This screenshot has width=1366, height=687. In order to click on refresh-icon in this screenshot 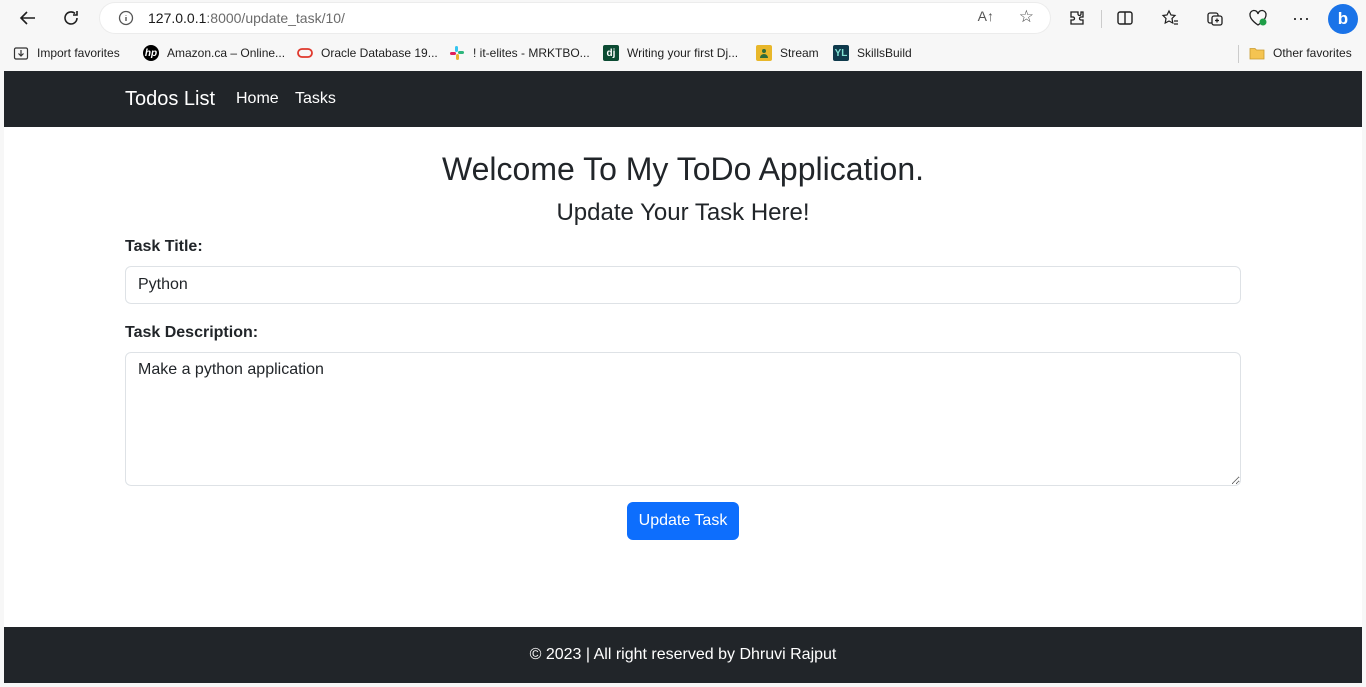, I will do `click(71, 18)`.